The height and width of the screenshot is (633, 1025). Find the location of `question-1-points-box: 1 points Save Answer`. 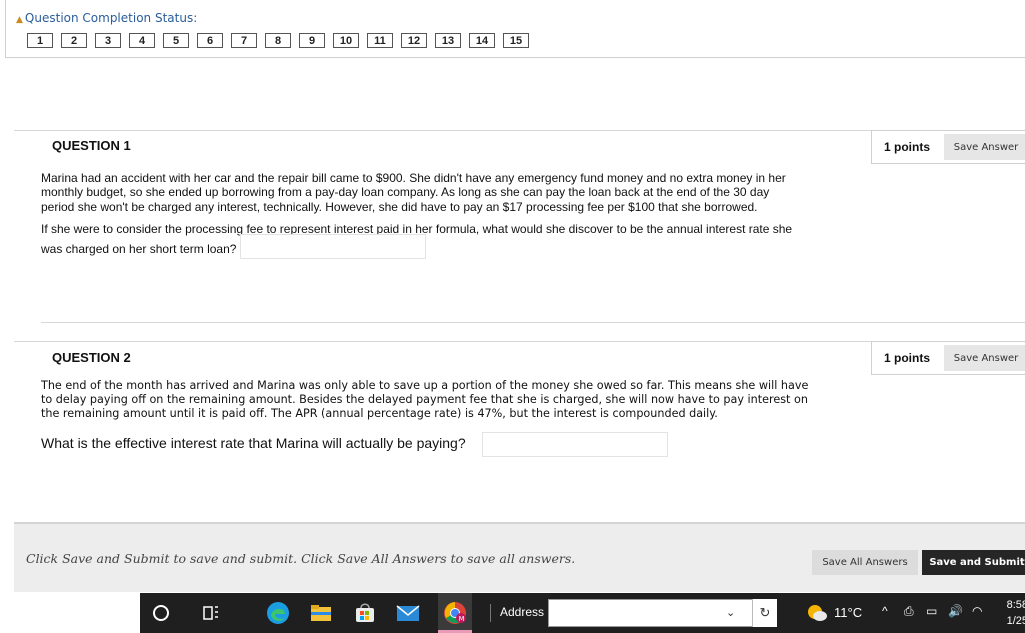

question-1-points-box: 1 points Save Answer is located at coordinates (948, 147).